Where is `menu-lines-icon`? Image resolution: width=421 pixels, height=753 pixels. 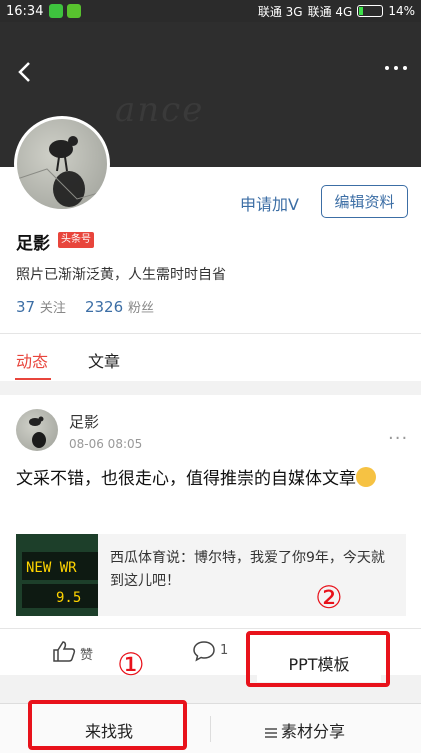
menu-lines-icon is located at coordinates (271, 733).